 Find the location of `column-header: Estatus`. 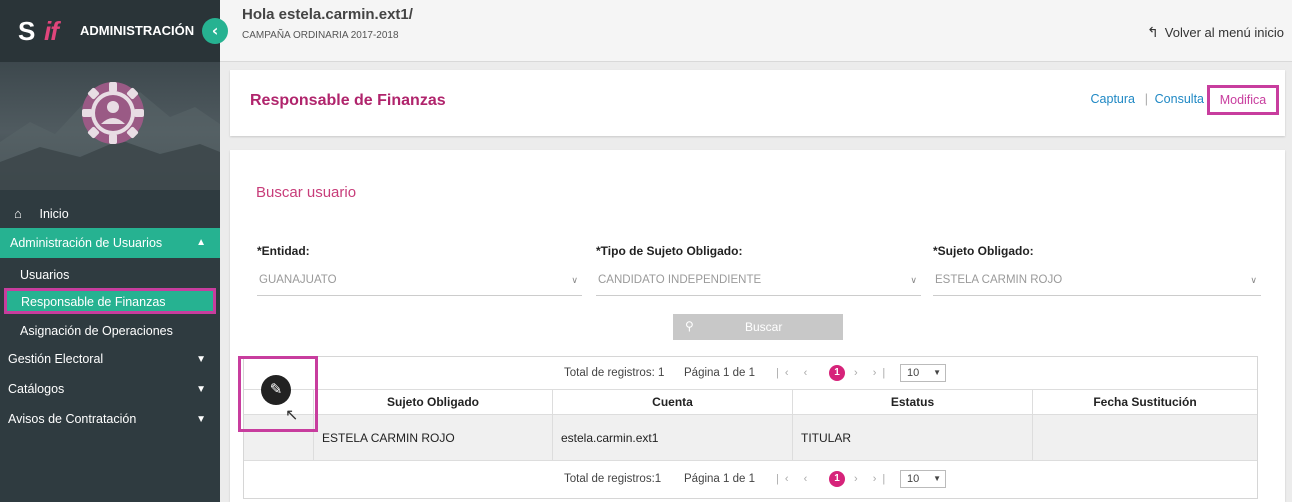

column-header: Estatus is located at coordinates (913, 402).